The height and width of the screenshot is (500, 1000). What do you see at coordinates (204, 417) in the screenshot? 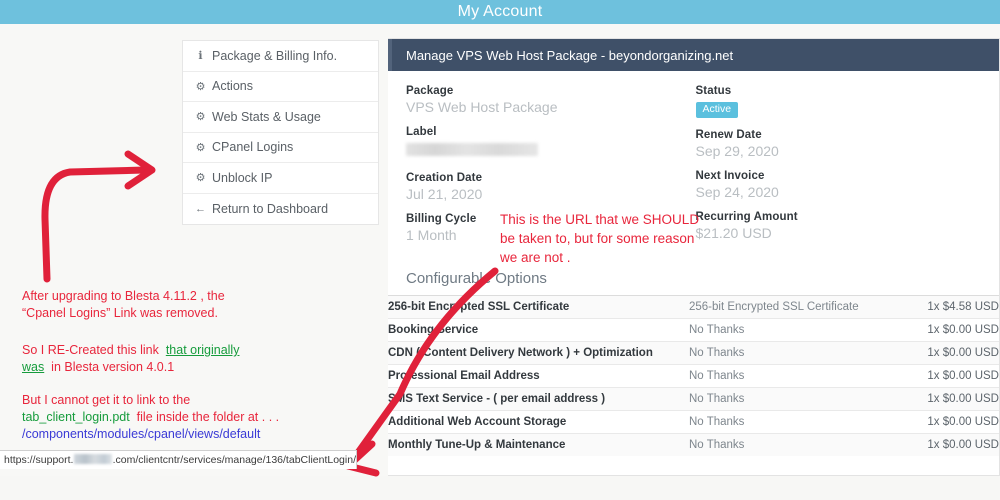
I see `note3-red-tail: file inside the folder at . . .` at bounding box center [204, 417].